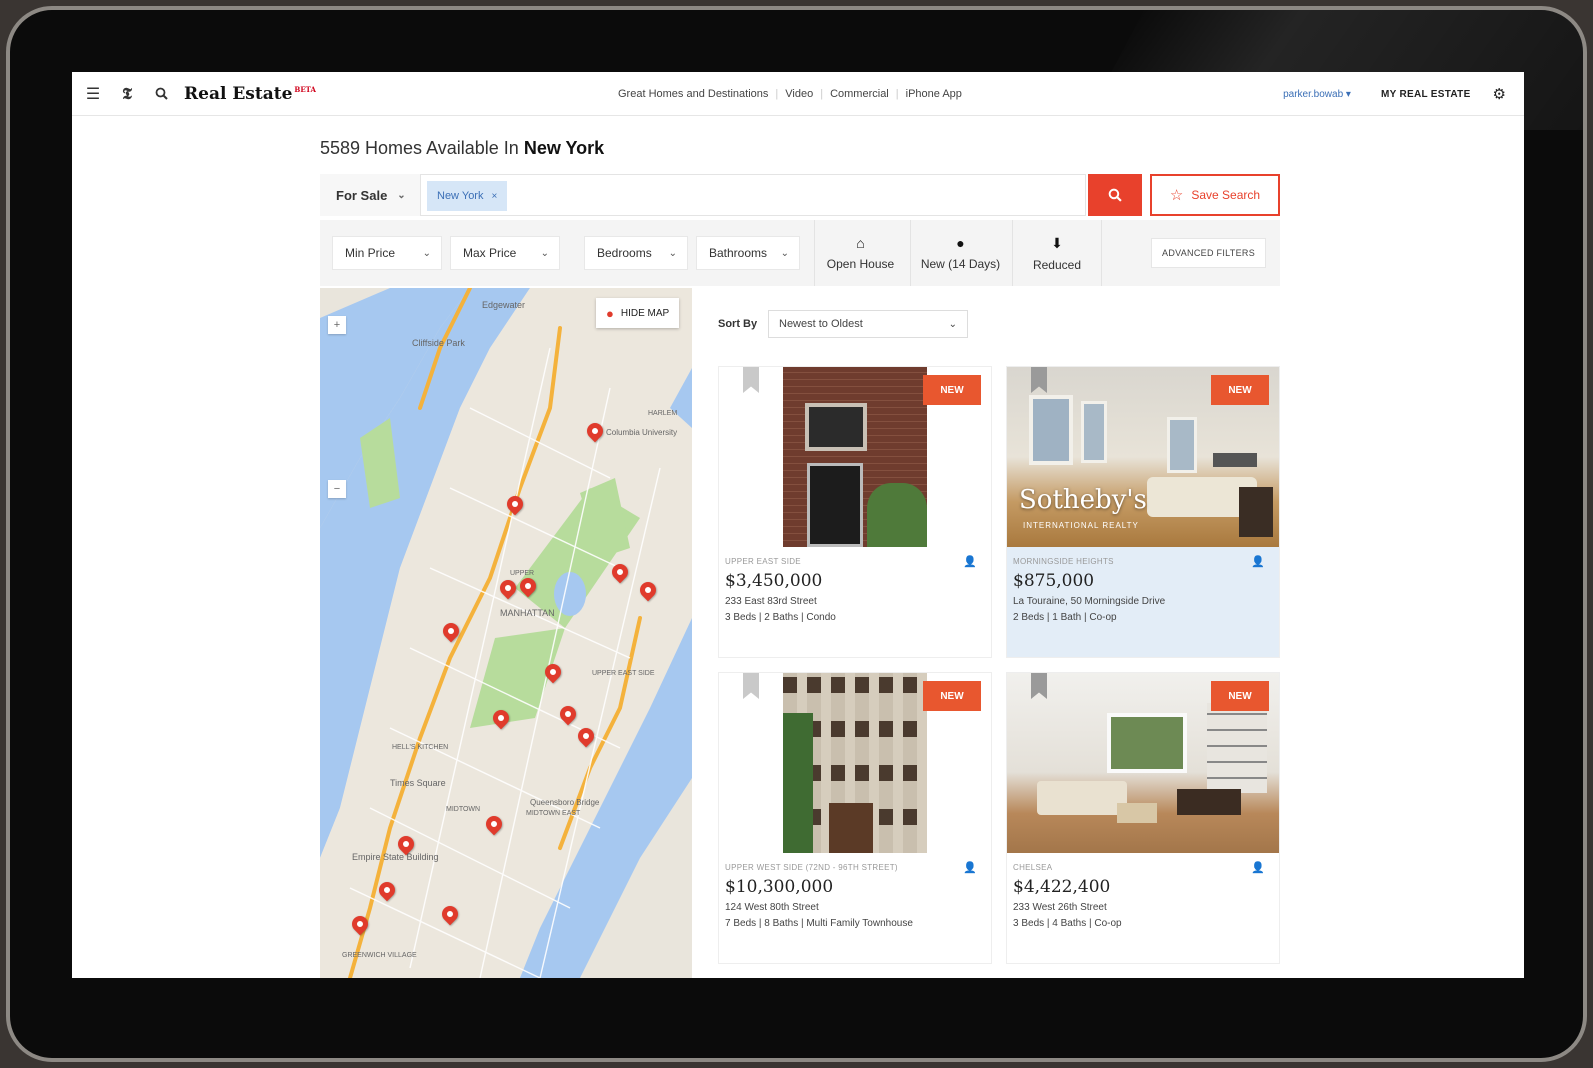 This screenshot has width=1593, height=1068. Describe the element at coordinates (494, 196) in the screenshot. I see `remove-tag-icon: ×` at that location.